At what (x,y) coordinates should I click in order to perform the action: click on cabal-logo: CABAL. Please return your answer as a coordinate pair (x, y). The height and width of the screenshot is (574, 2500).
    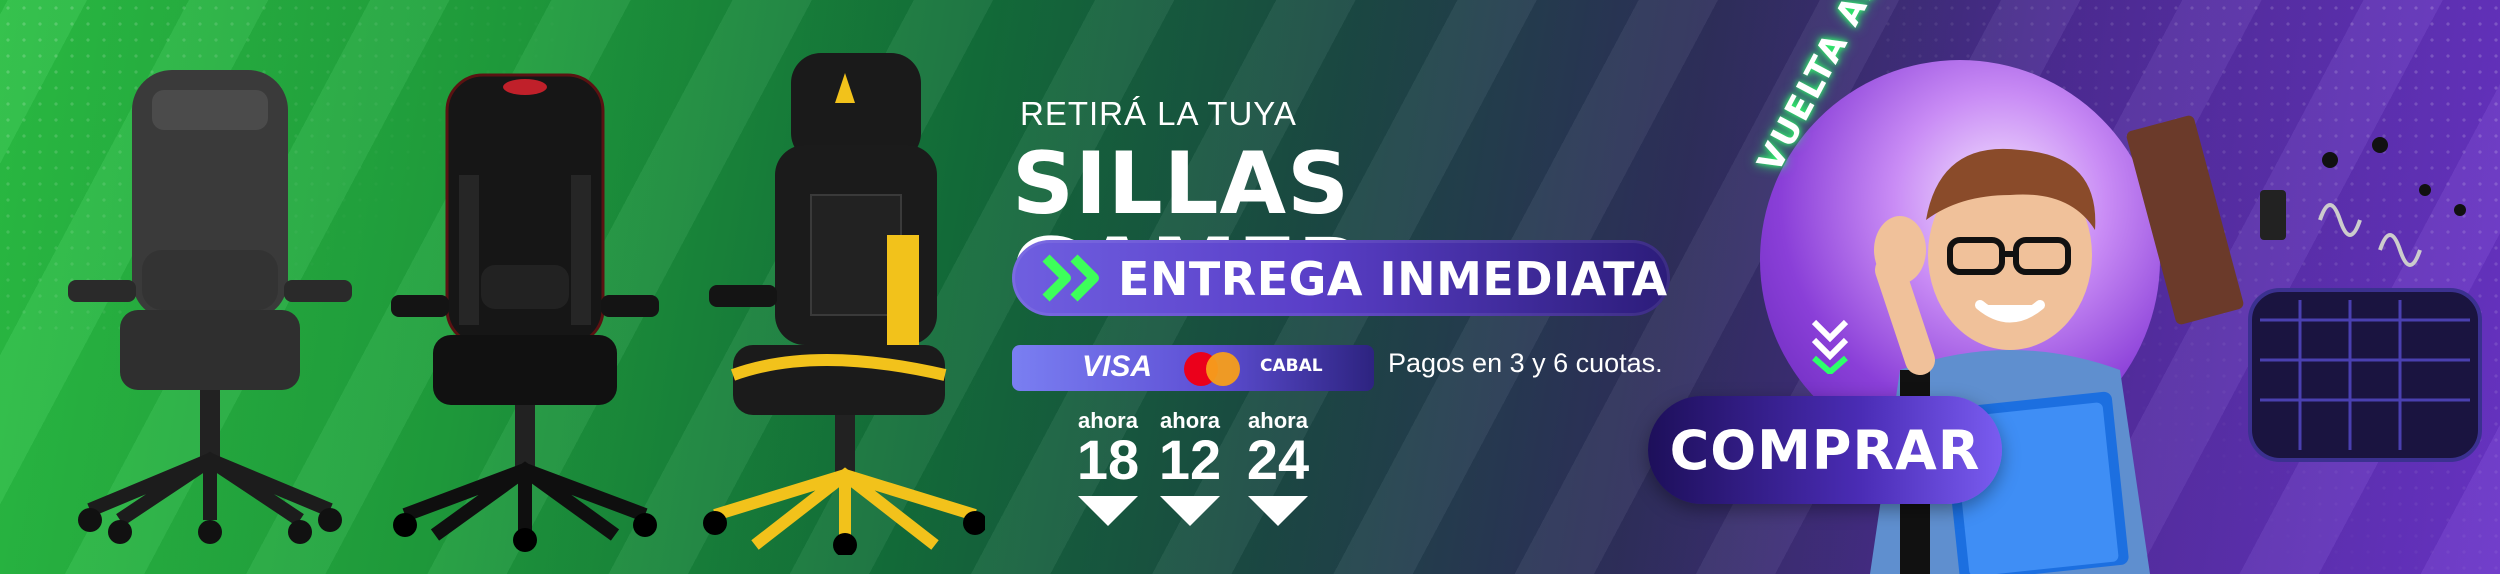
    Looking at the image, I should click on (1291, 366).